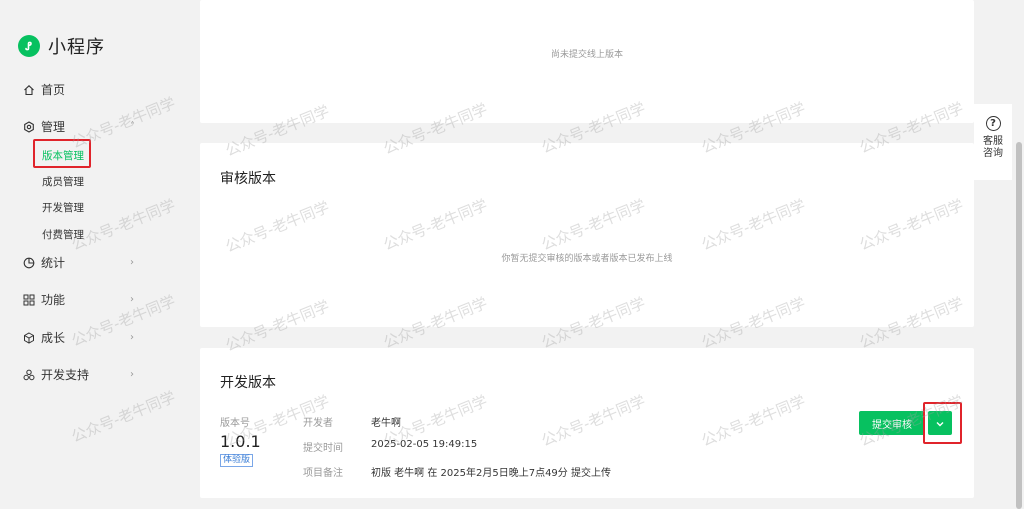 The width and height of the screenshot is (1024, 509). I want to click on help-icon: ?, so click(993, 123).